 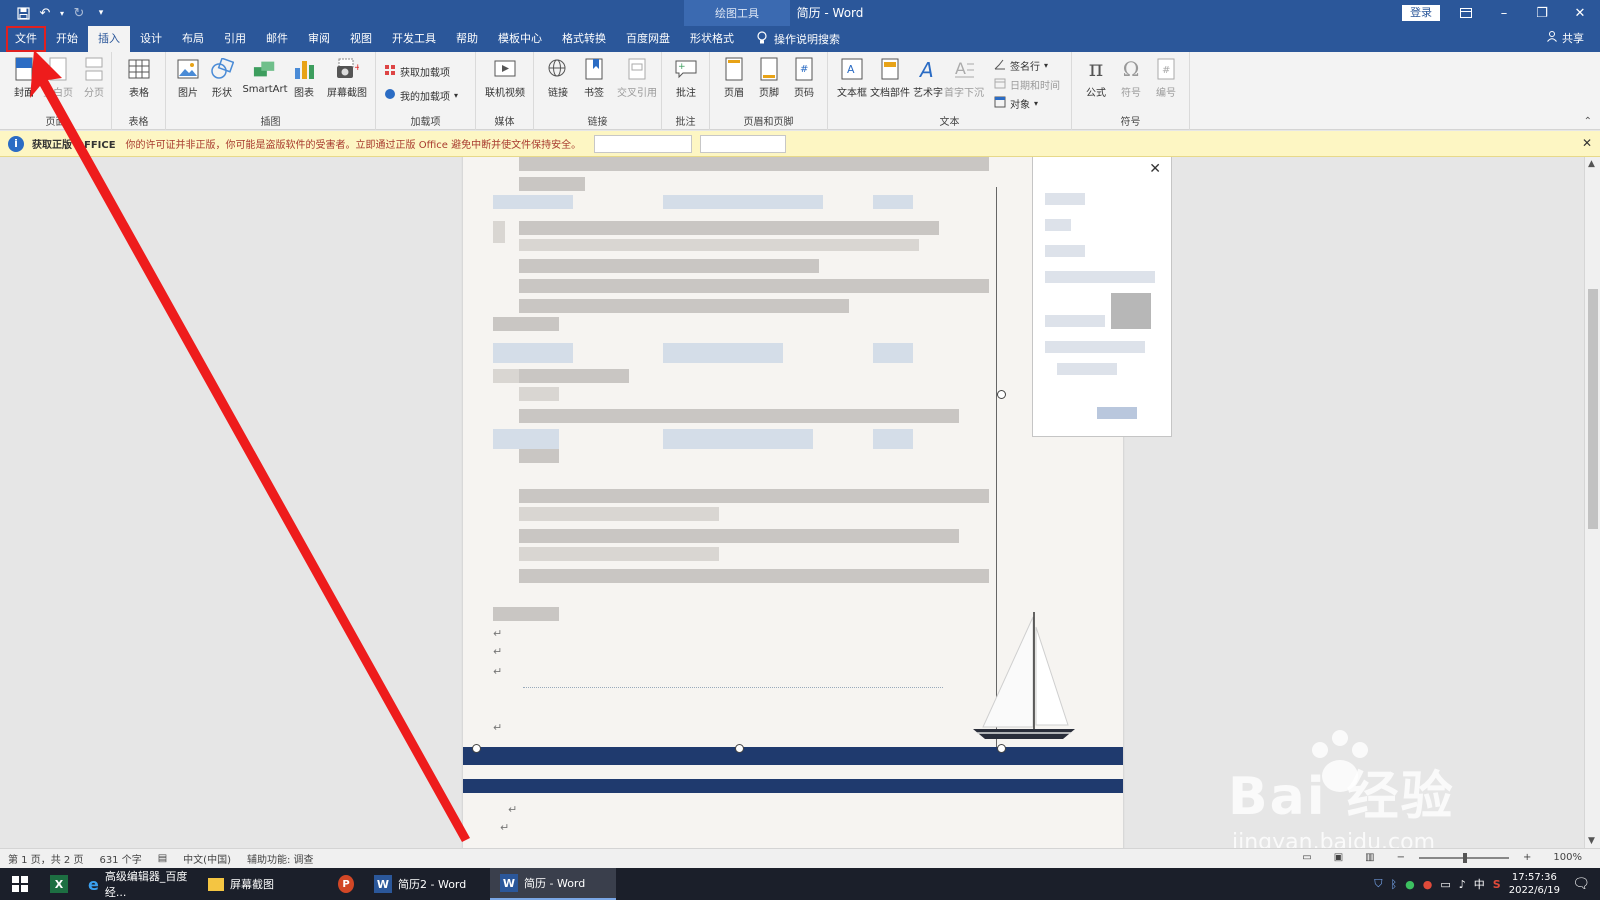 What do you see at coordinates (1462, 884) in the screenshot?
I see `volume-icon: ♪` at bounding box center [1462, 884].